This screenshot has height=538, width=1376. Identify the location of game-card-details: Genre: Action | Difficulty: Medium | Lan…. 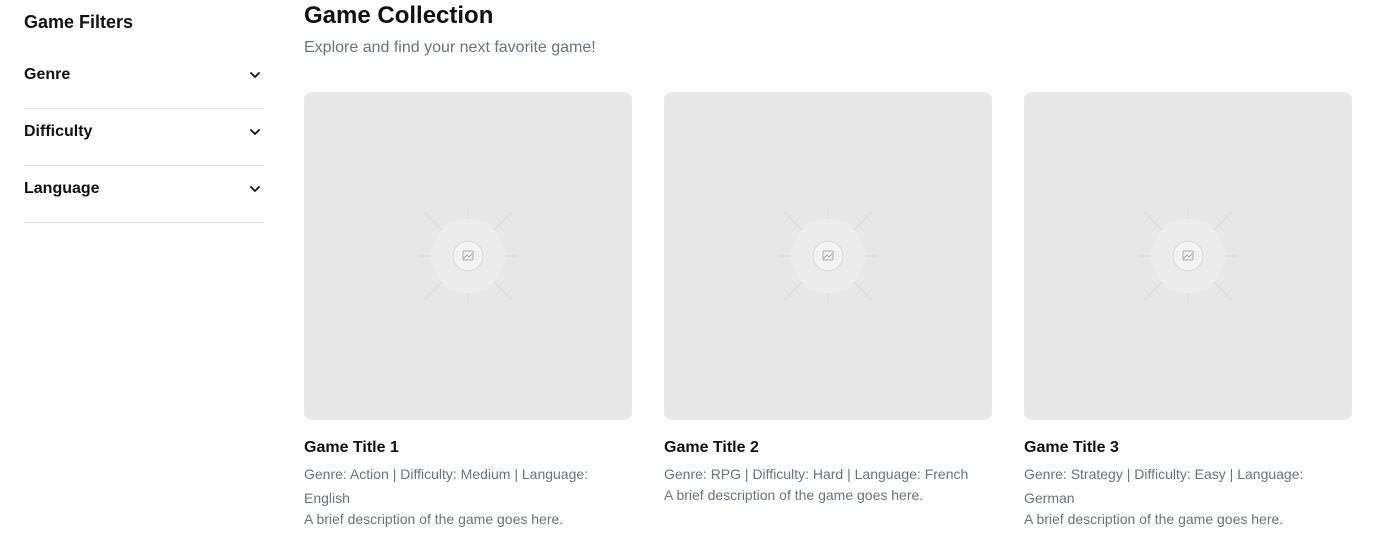
(468, 495).